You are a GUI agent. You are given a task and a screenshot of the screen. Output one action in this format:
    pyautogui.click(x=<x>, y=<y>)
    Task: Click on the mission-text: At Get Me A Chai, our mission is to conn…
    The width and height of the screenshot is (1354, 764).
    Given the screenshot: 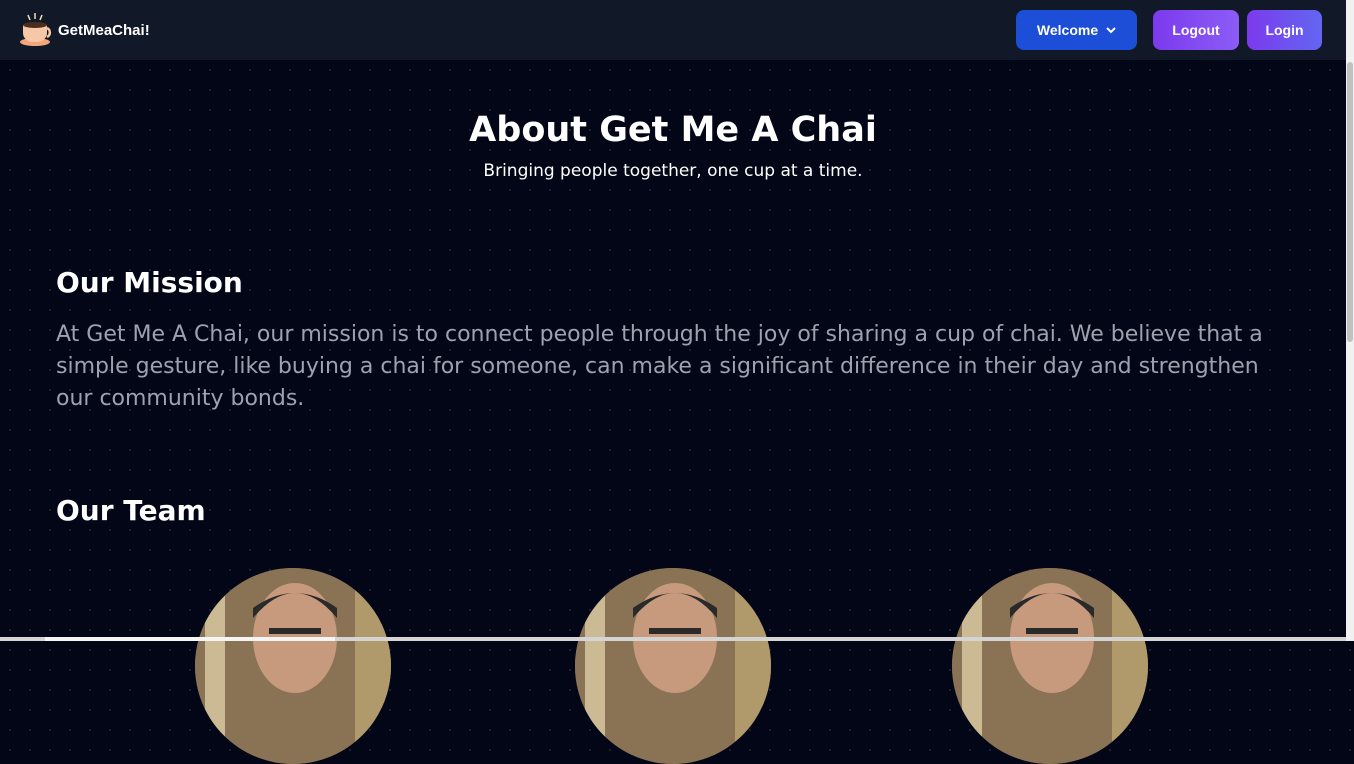 What is the action you would take?
    pyautogui.click(x=659, y=366)
    